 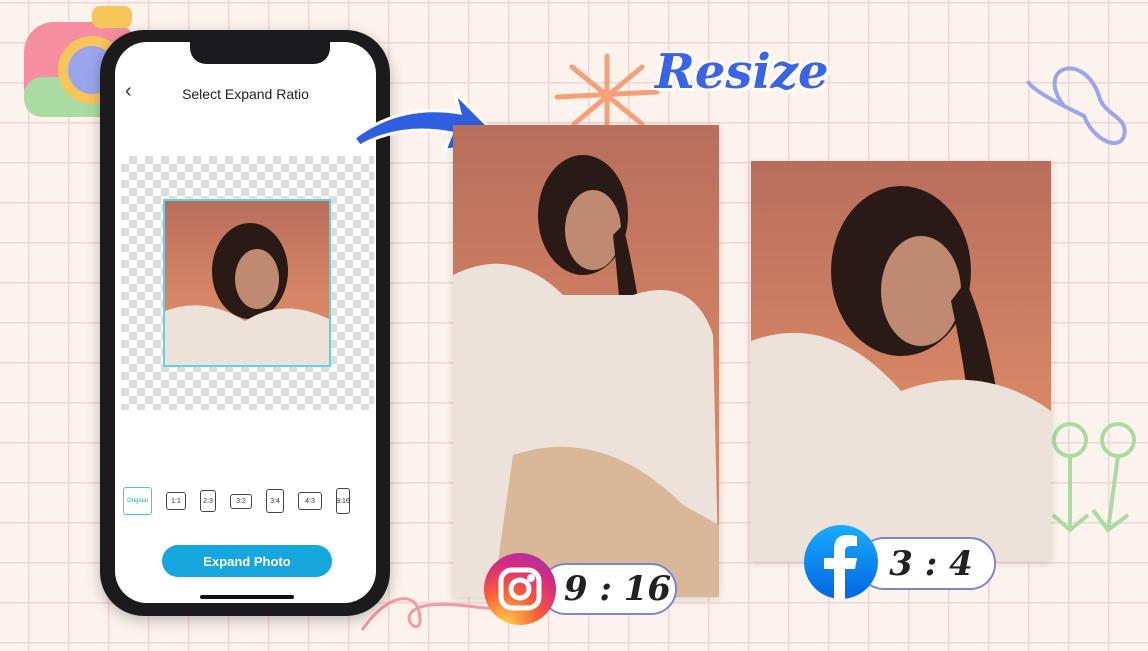 I want to click on ratio-badge-9-16: 9 : 16, so click(x=608, y=589).